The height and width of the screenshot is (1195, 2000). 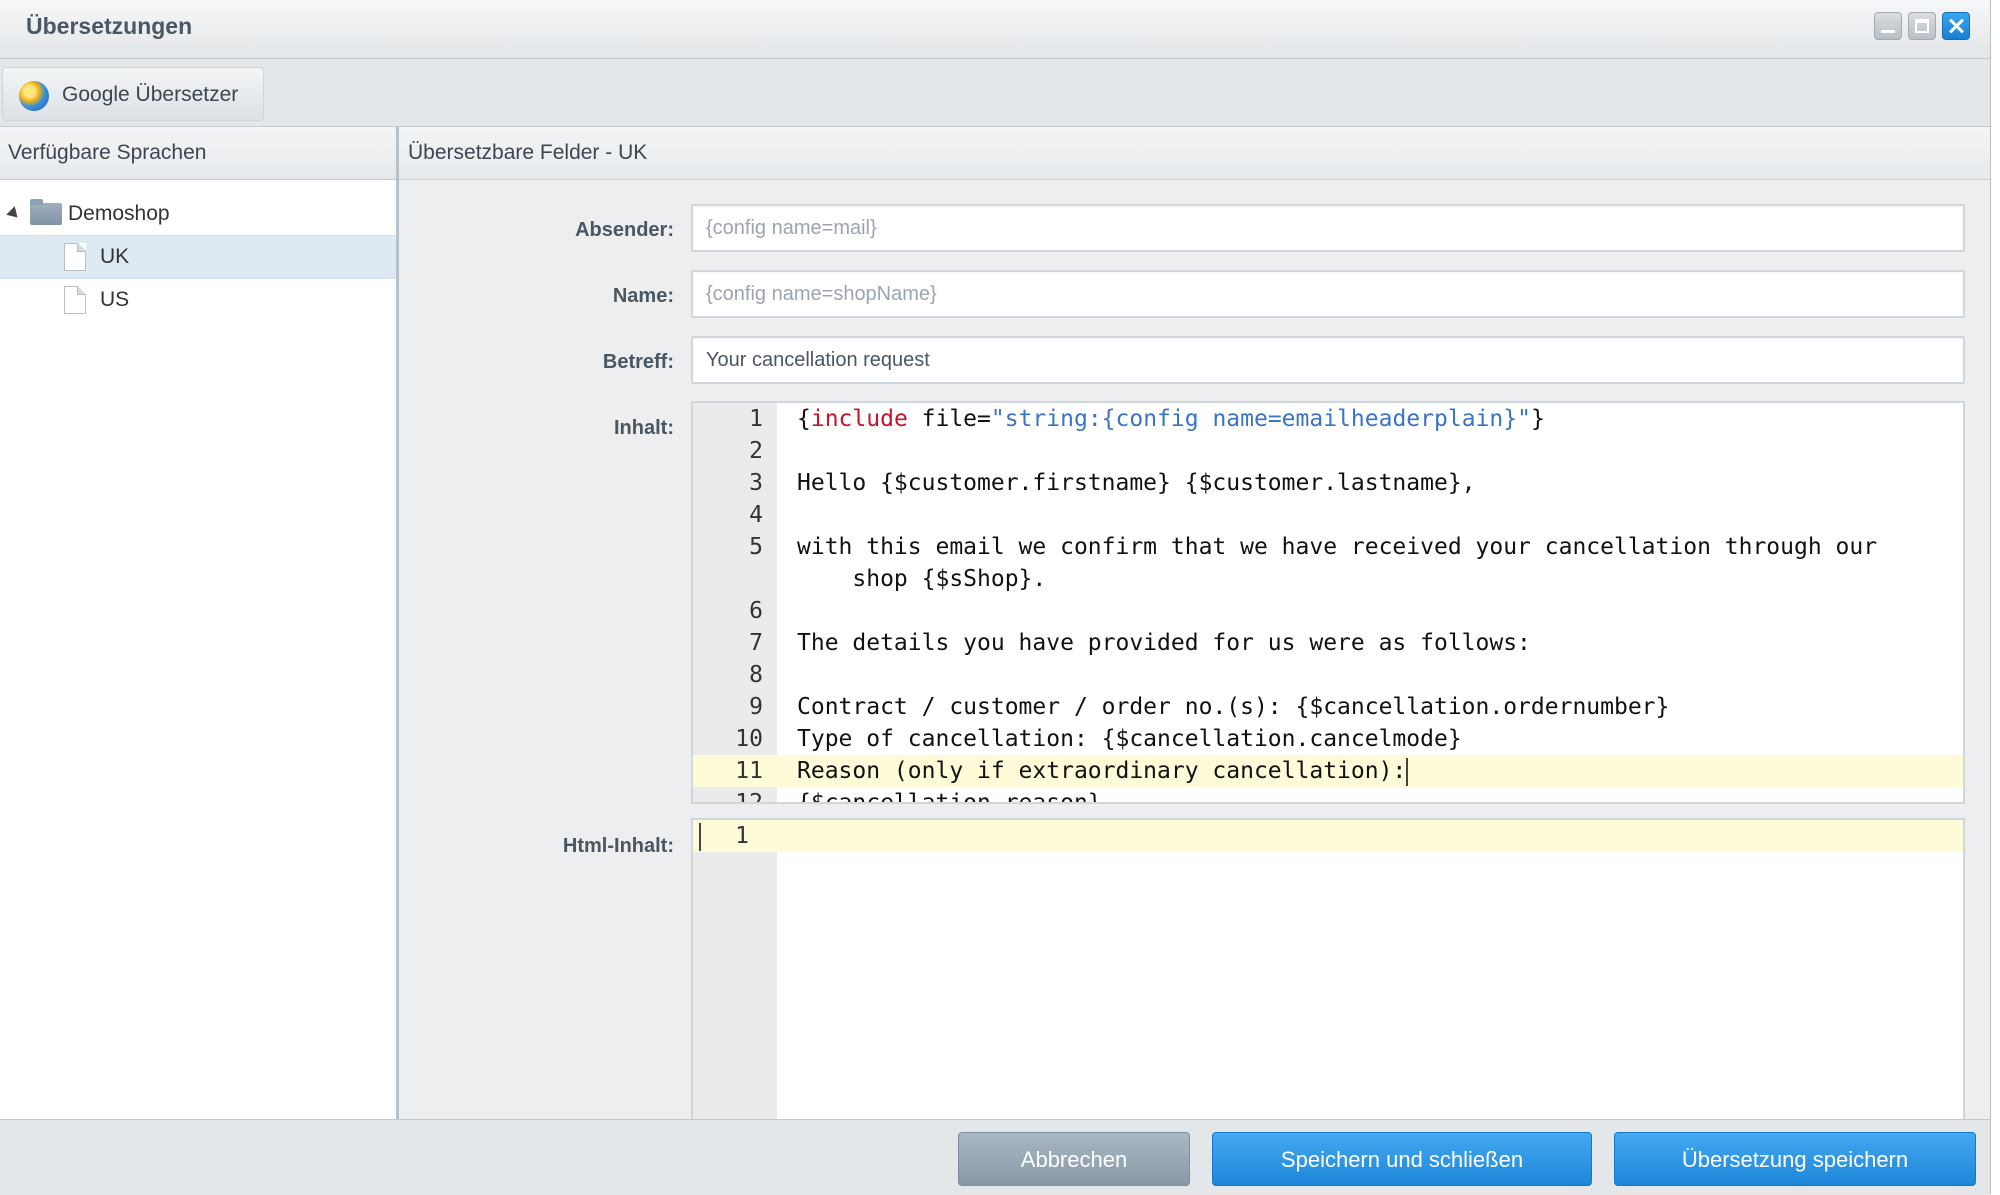 What do you see at coordinates (1328, 451) in the screenshot?
I see `code-line: 2` at bounding box center [1328, 451].